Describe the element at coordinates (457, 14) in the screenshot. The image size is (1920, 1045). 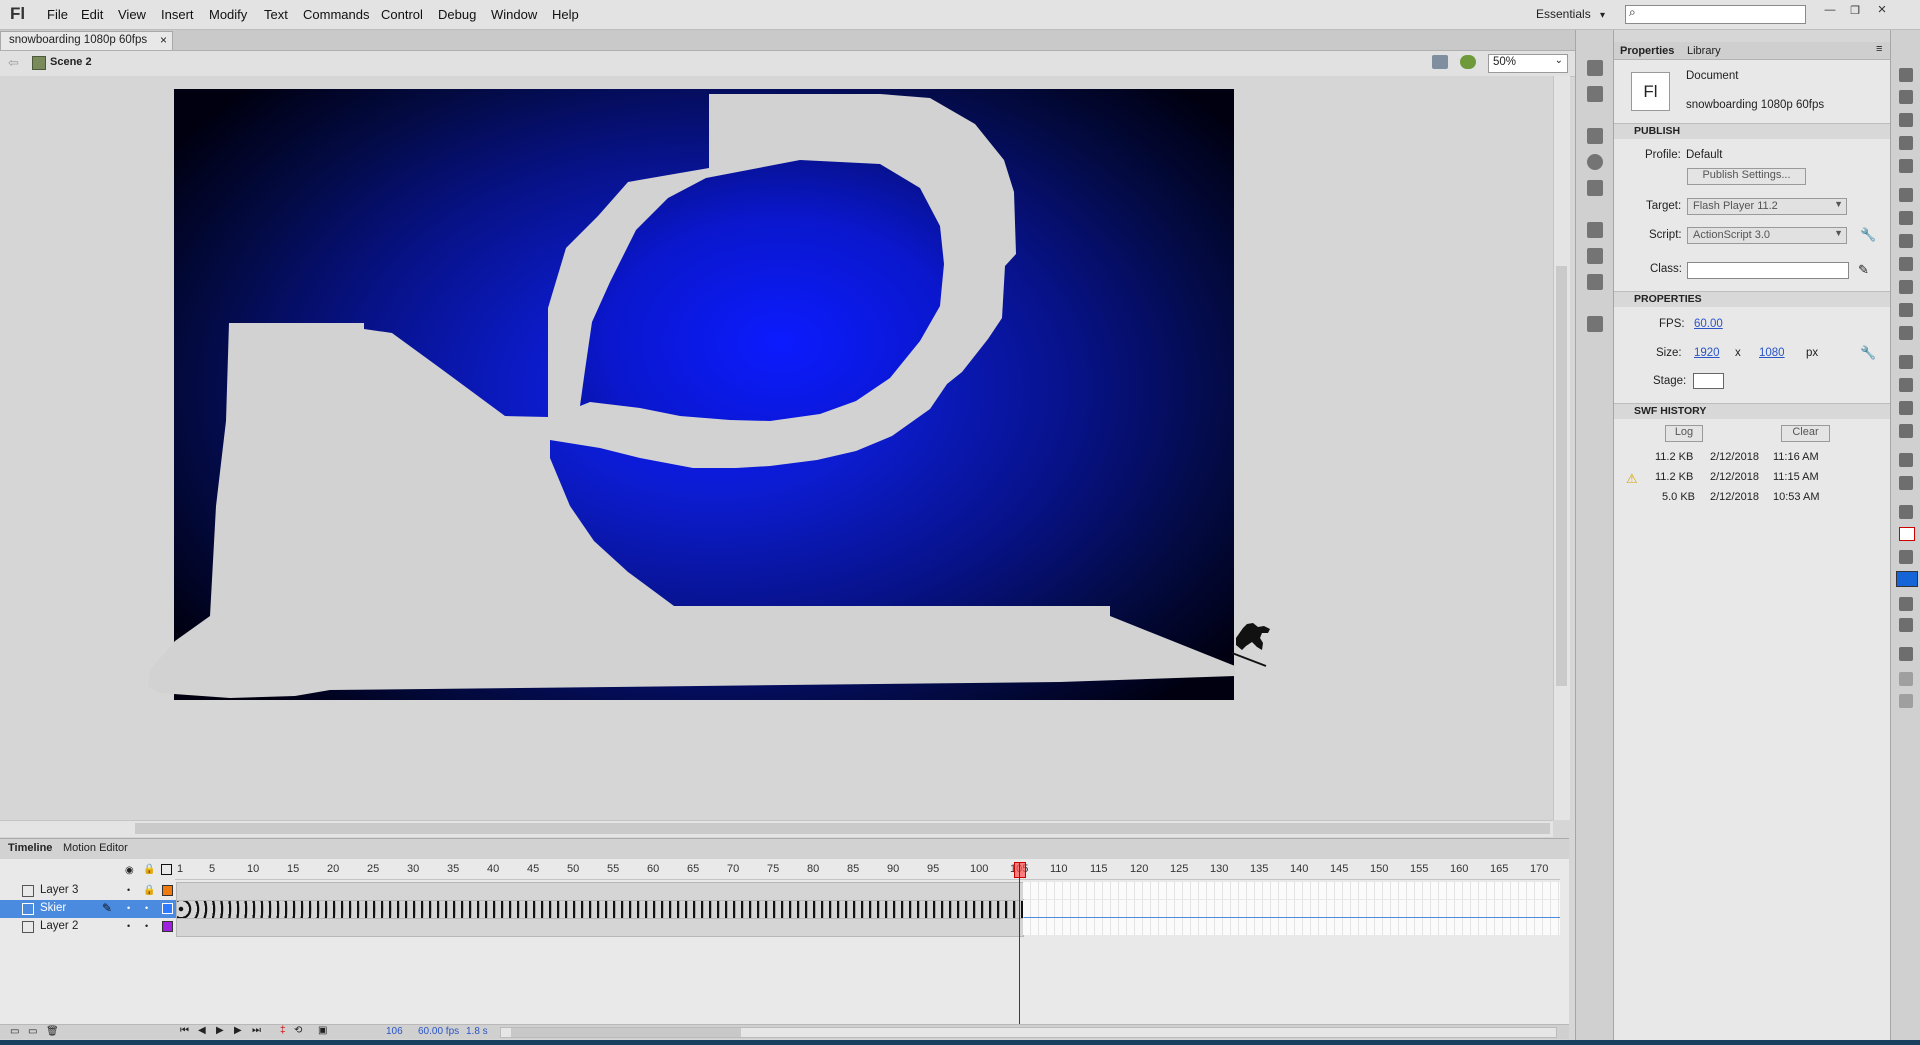
I see `menu-debug: Debug` at that location.